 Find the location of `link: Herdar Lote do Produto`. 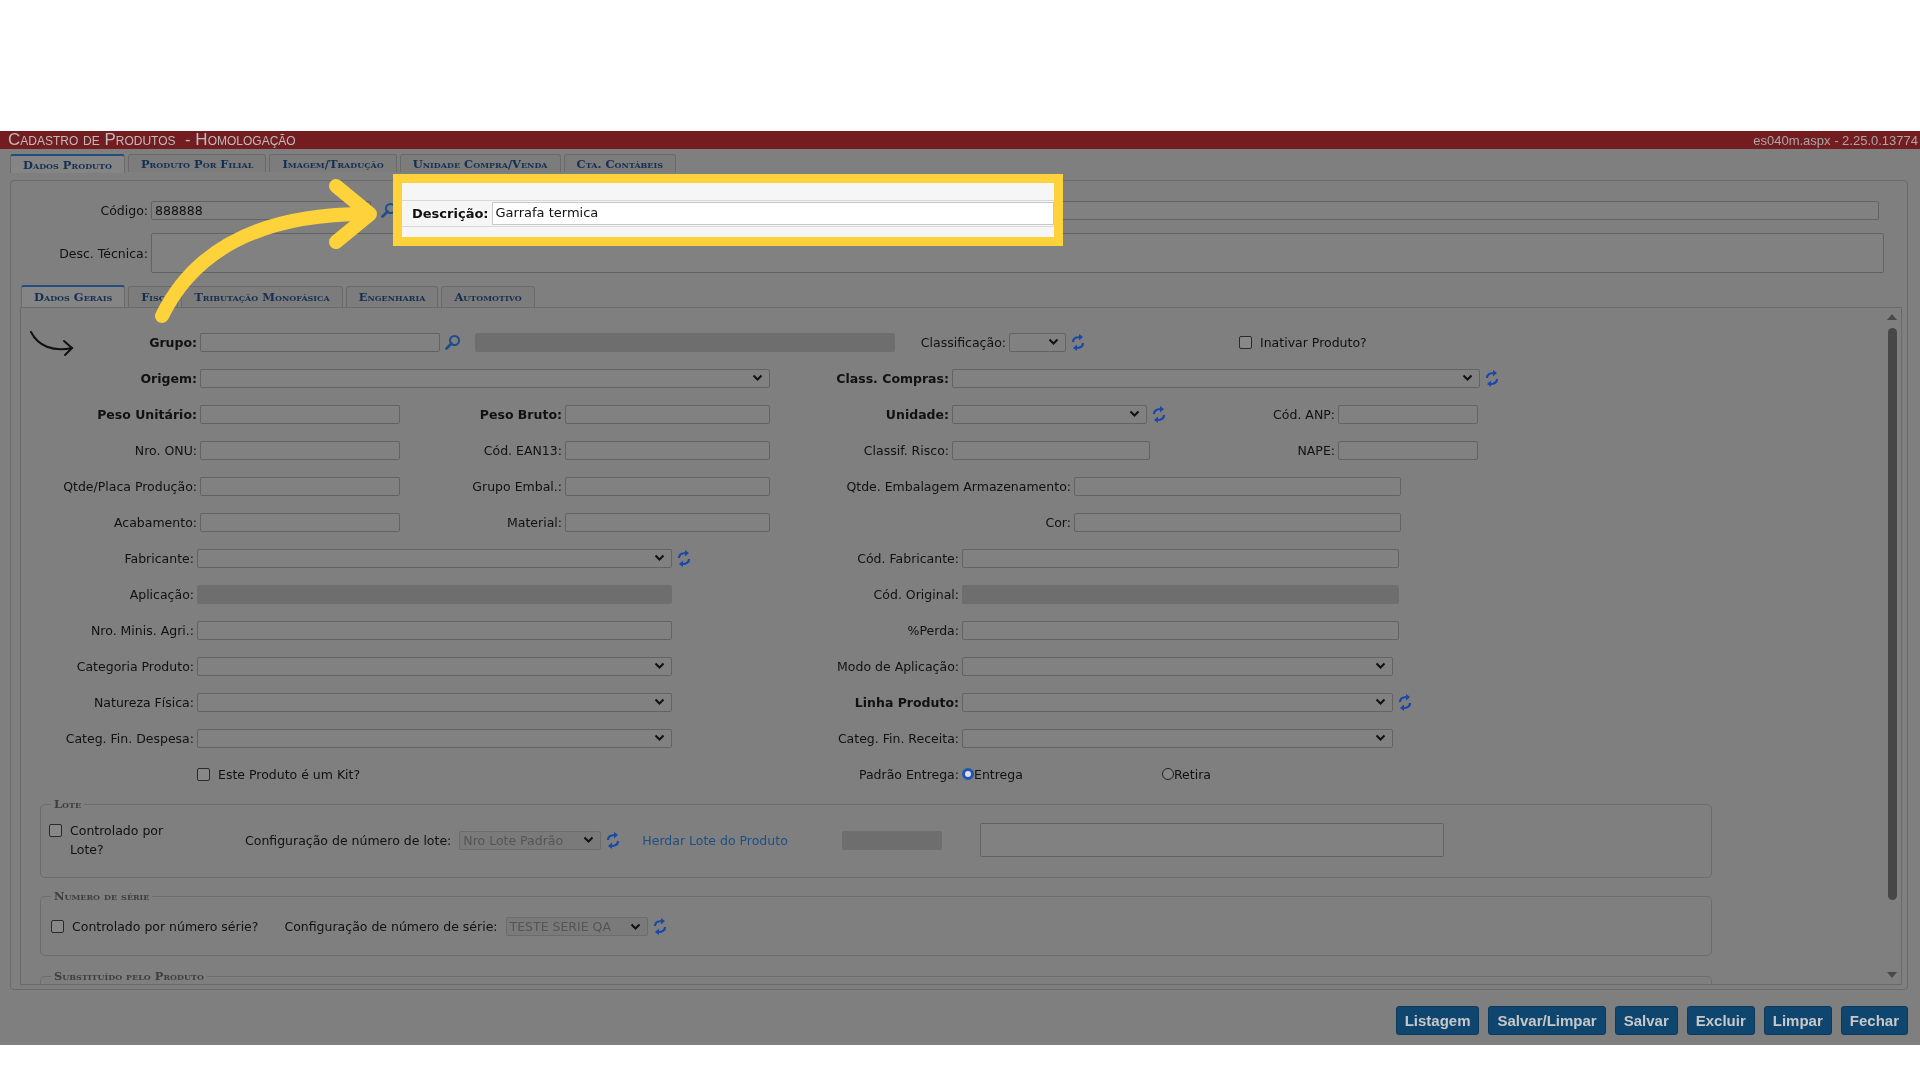

link: Herdar Lote do Produto is located at coordinates (715, 840).